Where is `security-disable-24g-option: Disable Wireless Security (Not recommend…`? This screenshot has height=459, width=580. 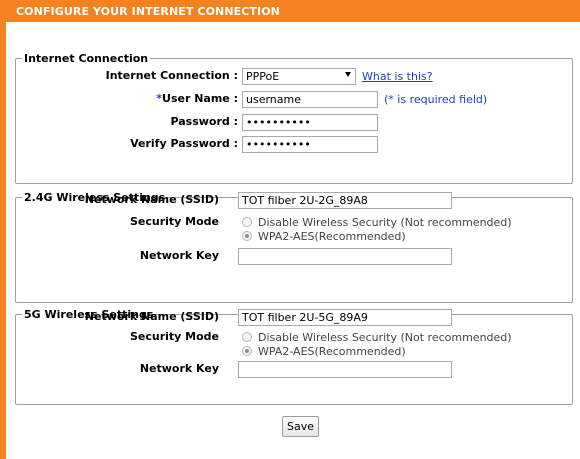 security-disable-24g-option: Disable Wireless Security (Not recommend… is located at coordinates (377, 222).